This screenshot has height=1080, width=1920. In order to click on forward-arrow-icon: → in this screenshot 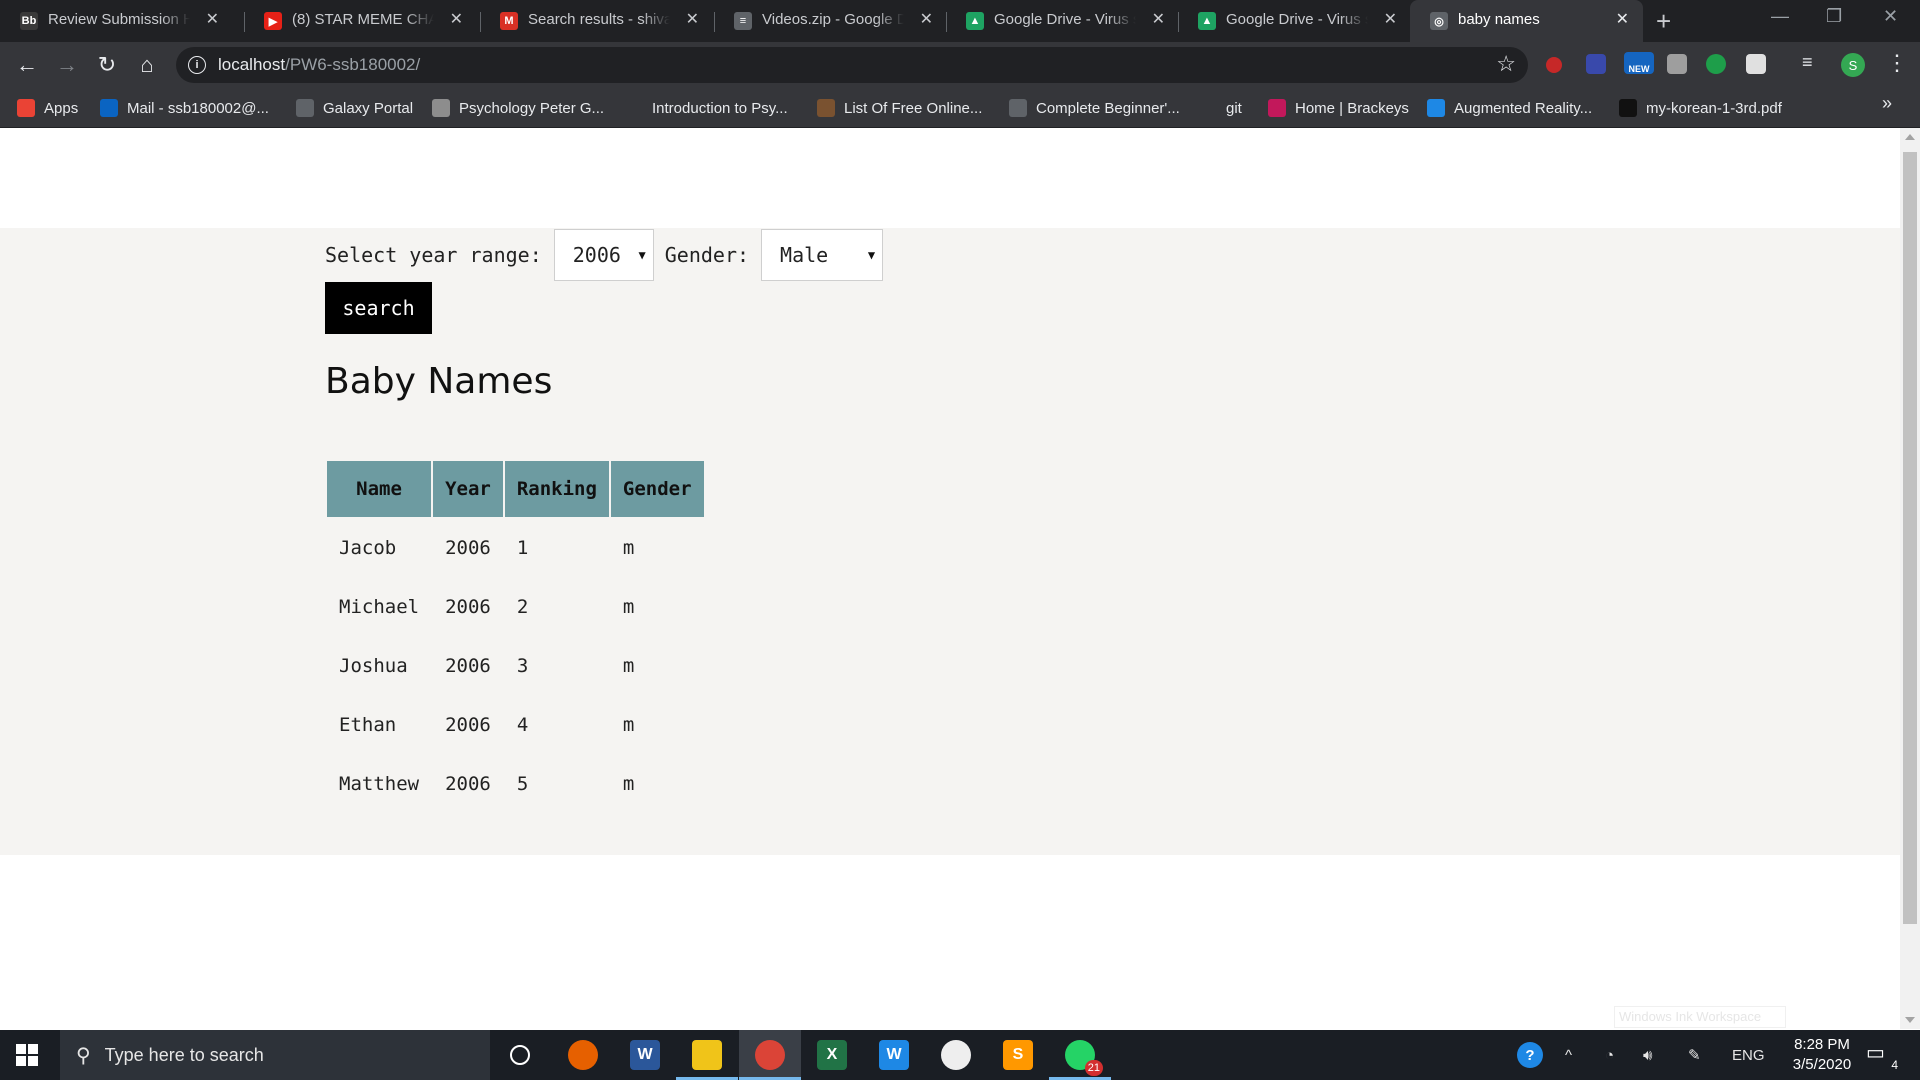, I will do `click(67, 65)`.